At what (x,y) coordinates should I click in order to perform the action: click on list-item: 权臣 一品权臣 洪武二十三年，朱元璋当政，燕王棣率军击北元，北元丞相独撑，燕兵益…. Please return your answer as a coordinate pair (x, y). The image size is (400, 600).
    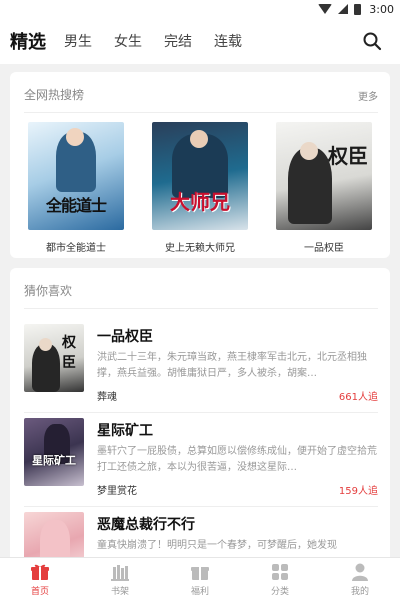
    Looking at the image, I should click on (200, 365).